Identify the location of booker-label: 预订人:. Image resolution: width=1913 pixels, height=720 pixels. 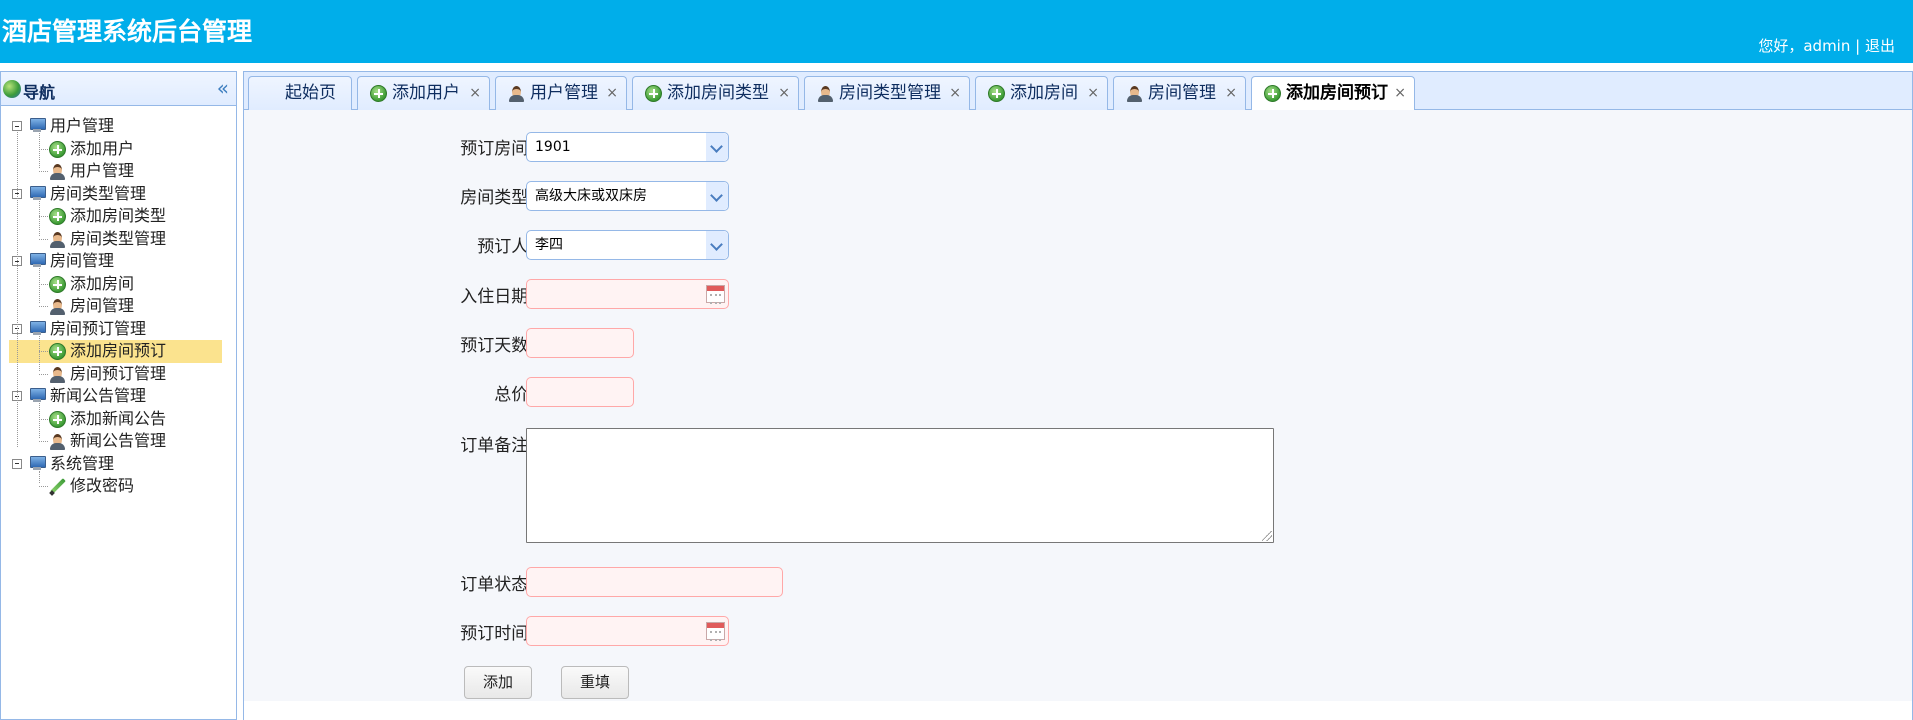
(505, 247).